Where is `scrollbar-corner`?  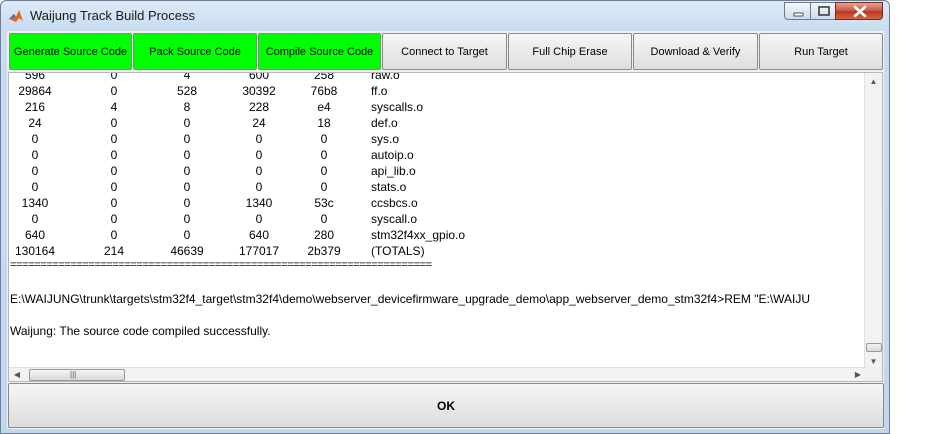 scrollbar-corner is located at coordinates (873, 374).